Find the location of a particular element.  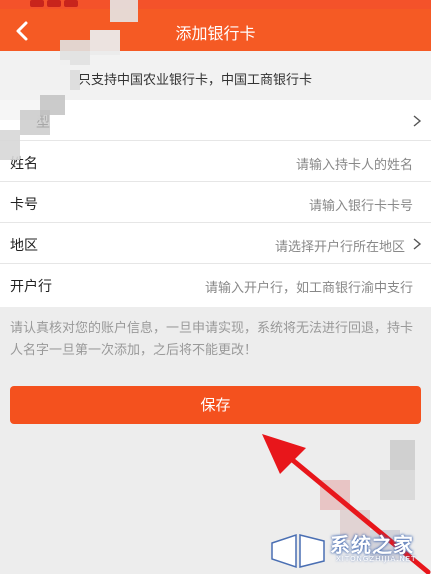

save-button: 保存 is located at coordinates (215, 405).